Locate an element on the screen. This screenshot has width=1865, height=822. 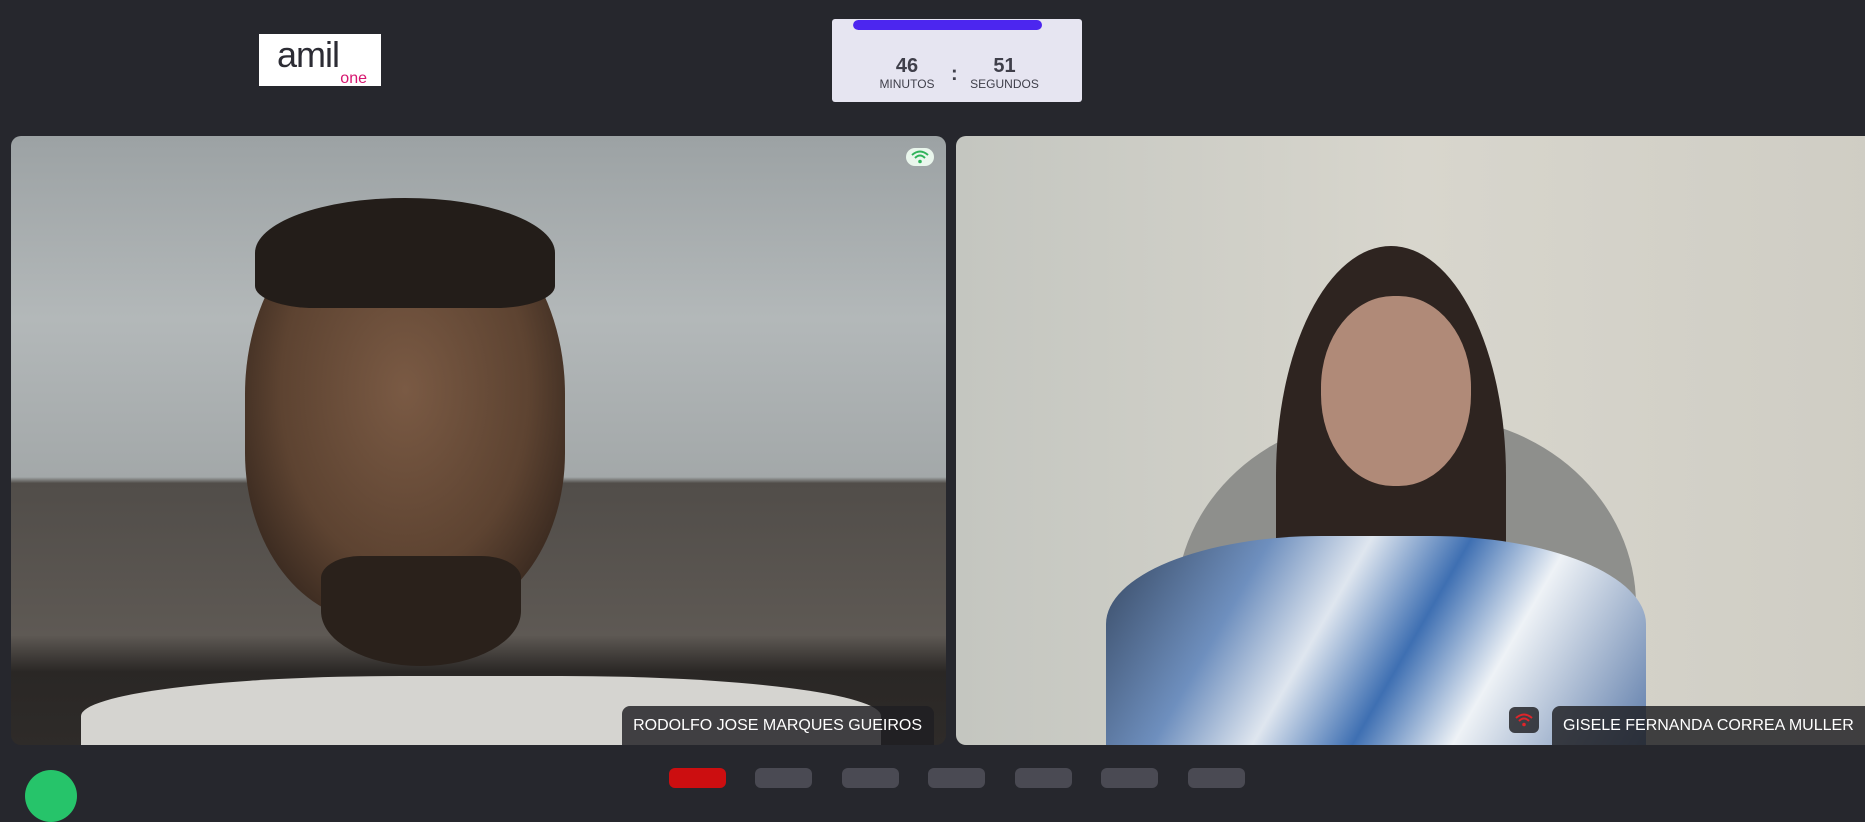
wifi-poor-icon is located at coordinates (1524, 720).